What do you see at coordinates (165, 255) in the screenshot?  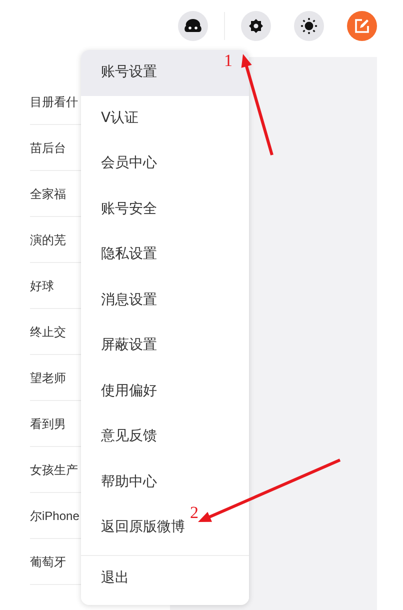 I see `menu-item: 隐私设置` at bounding box center [165, 255].